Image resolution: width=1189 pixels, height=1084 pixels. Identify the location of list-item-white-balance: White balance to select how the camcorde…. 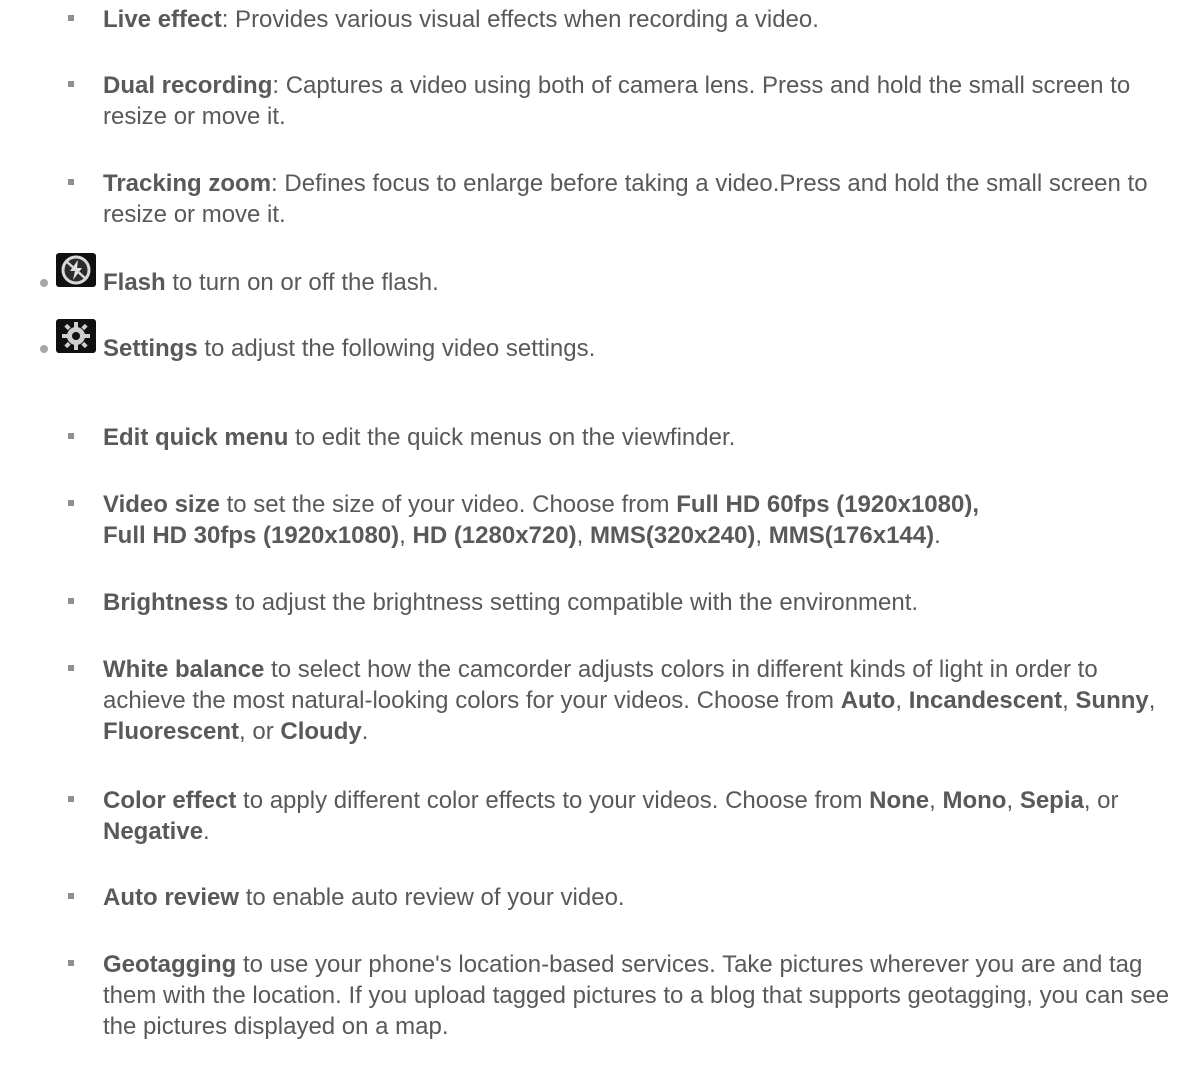
(625, 700).